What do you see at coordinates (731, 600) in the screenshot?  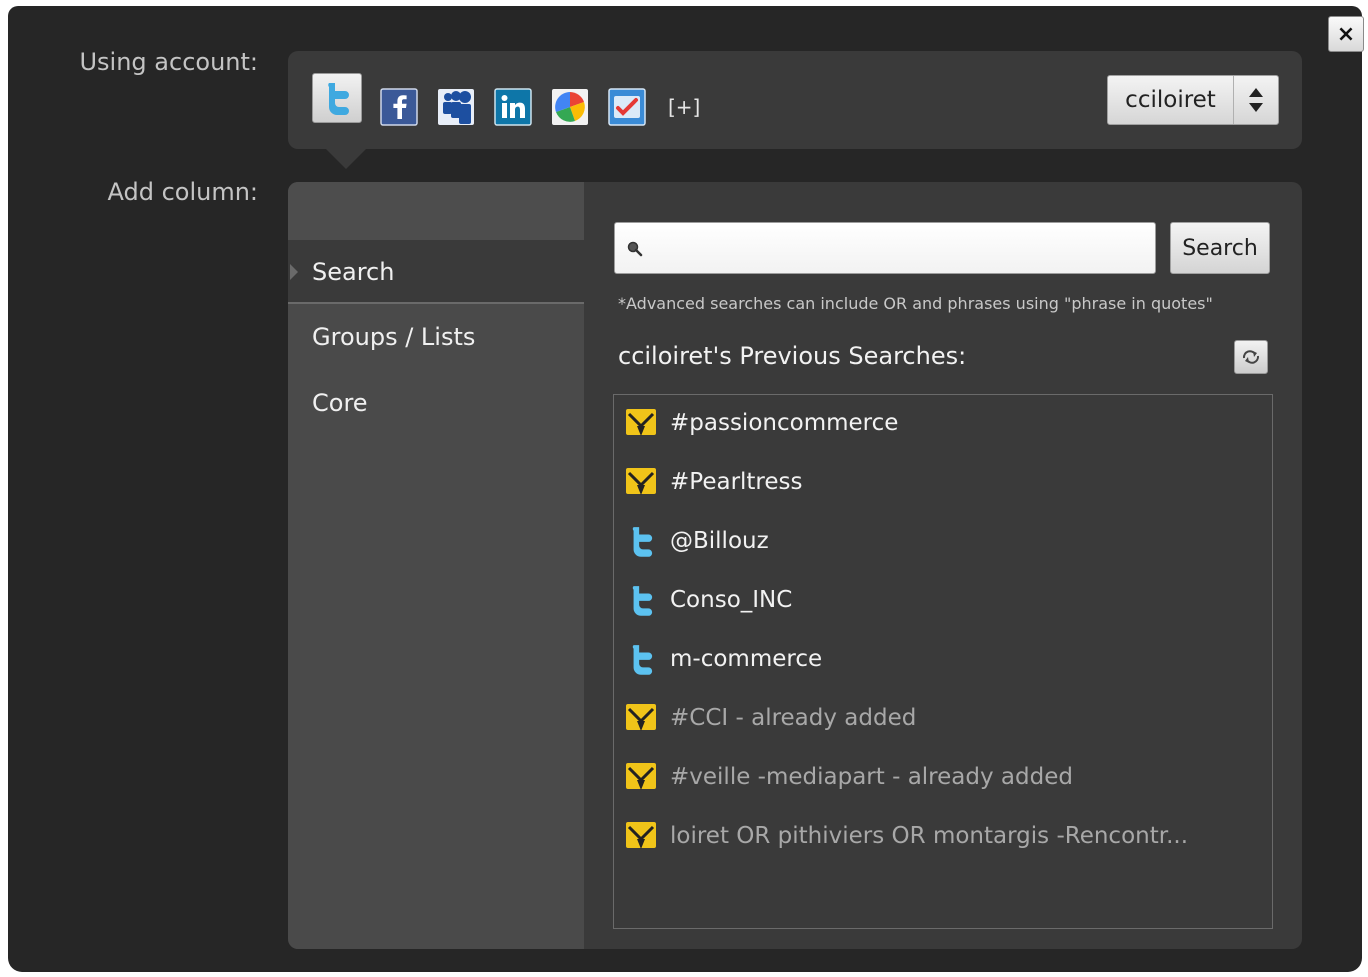 I see `search-item-label: Conso_INC` at bounding box center [731, 600].